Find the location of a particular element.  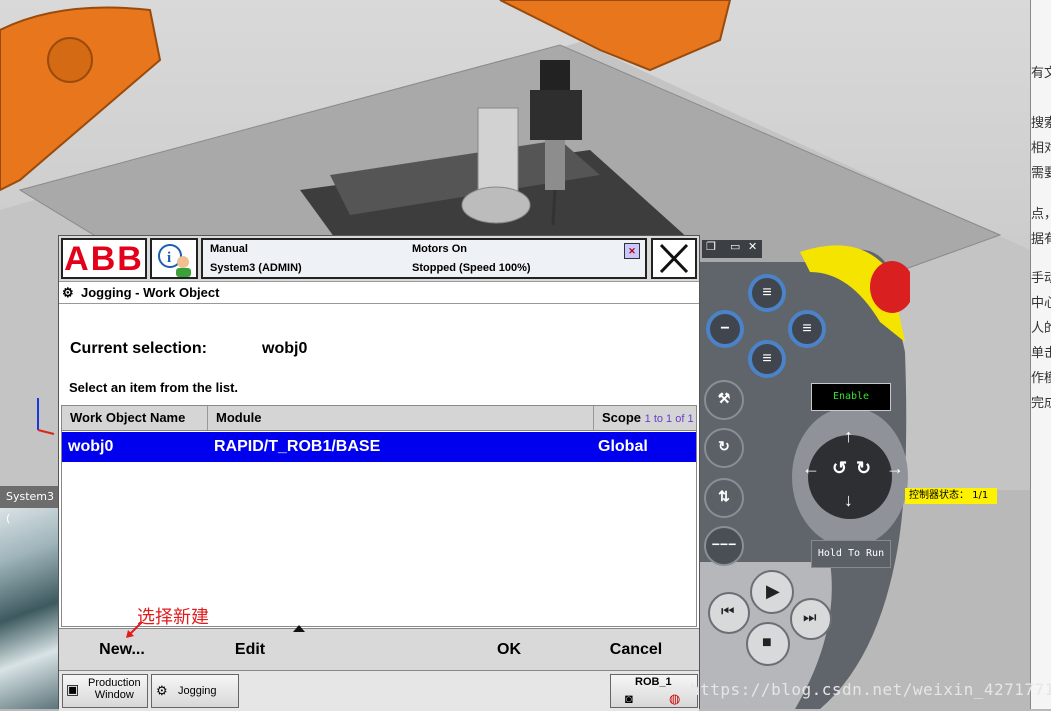

arrow-right-icon: → is located at coordinates (895, 468).